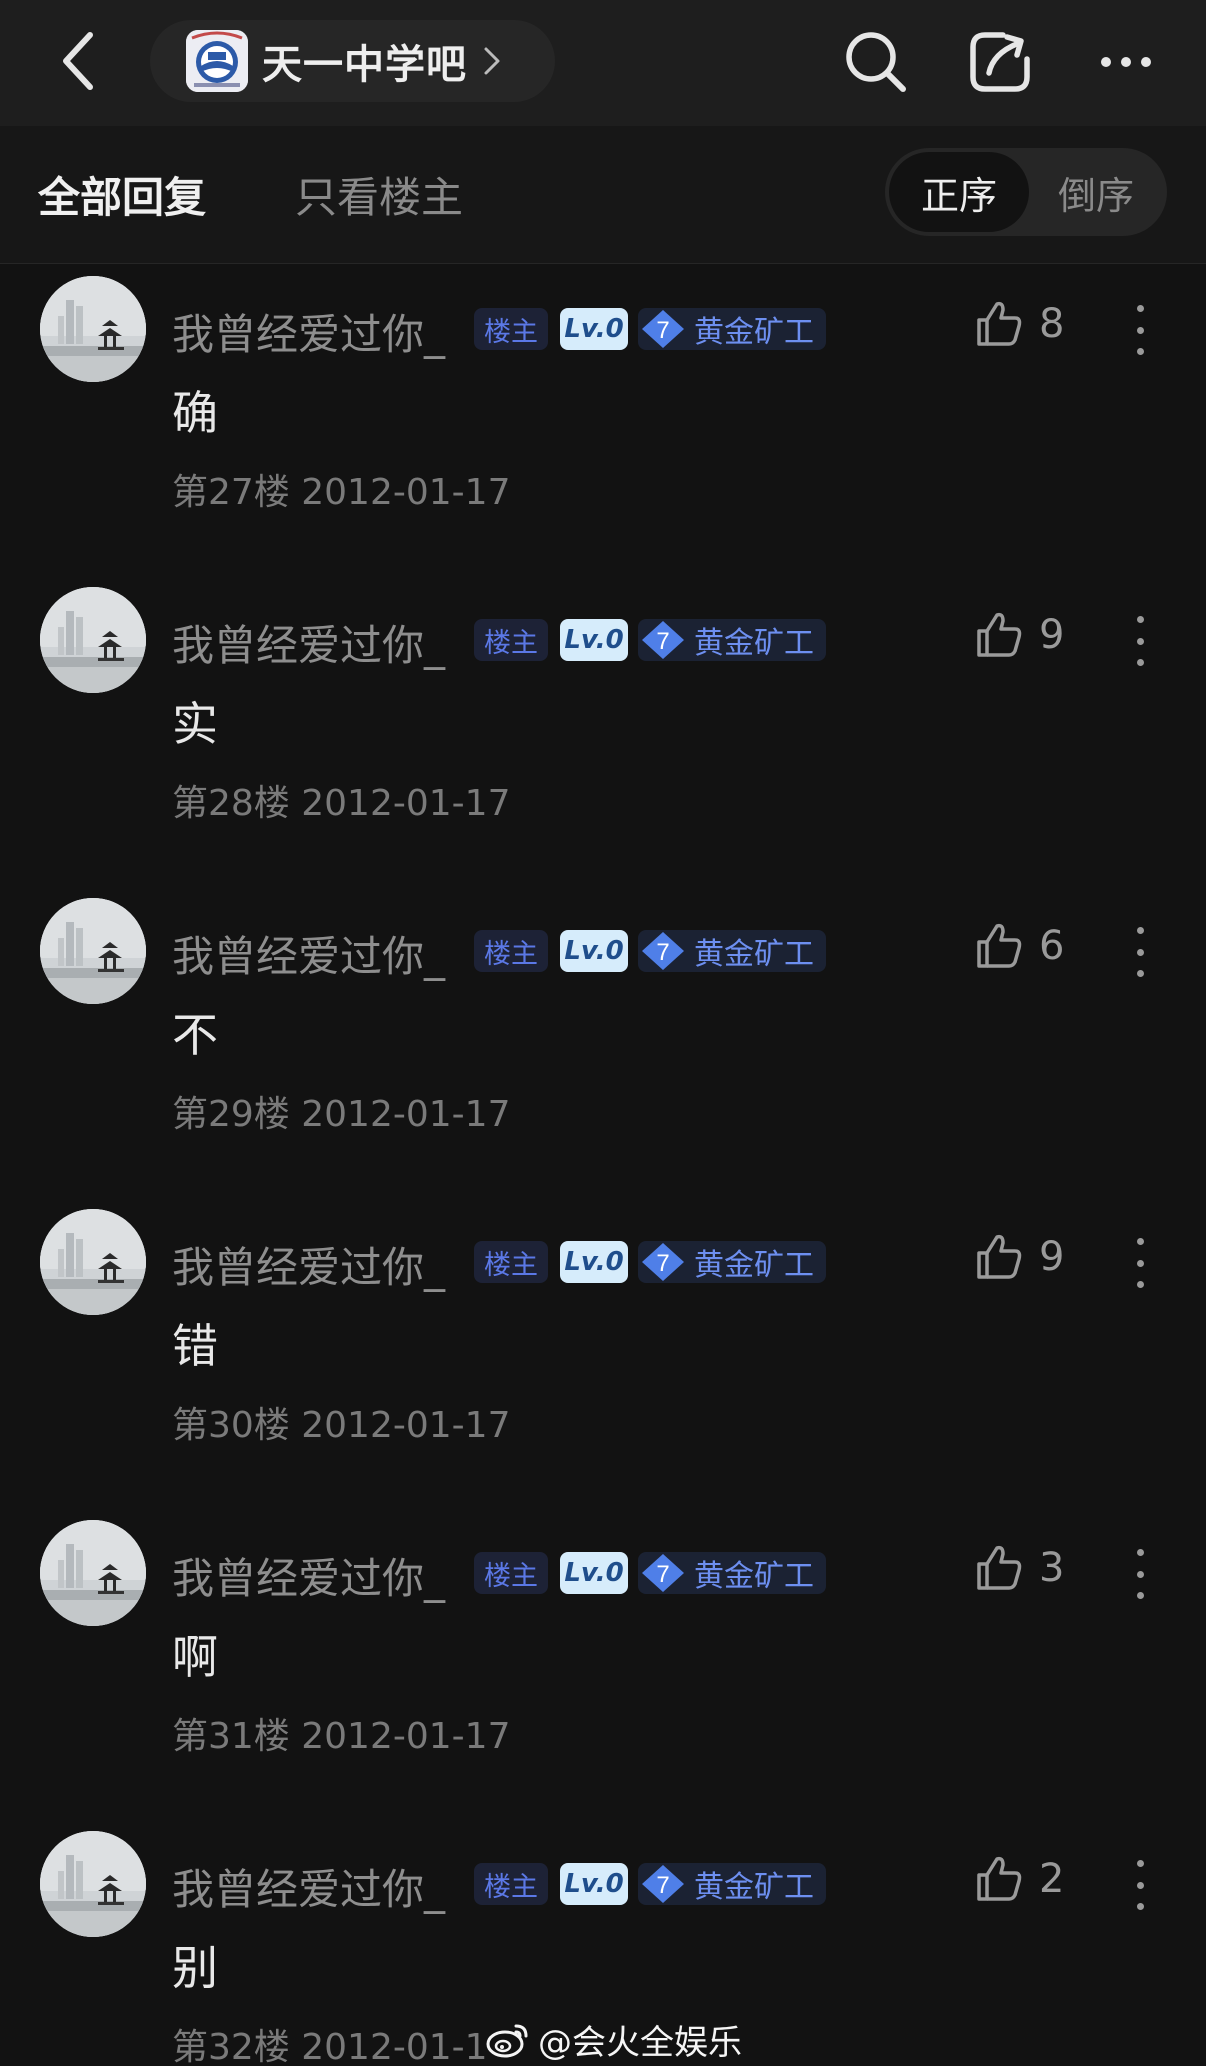 The height and width of the screenshot is (2066, 1206). What do you see at coordinates (507, 2041) in the screenshot?
I see `weibo-icon` at bounding box center [507, 2041].